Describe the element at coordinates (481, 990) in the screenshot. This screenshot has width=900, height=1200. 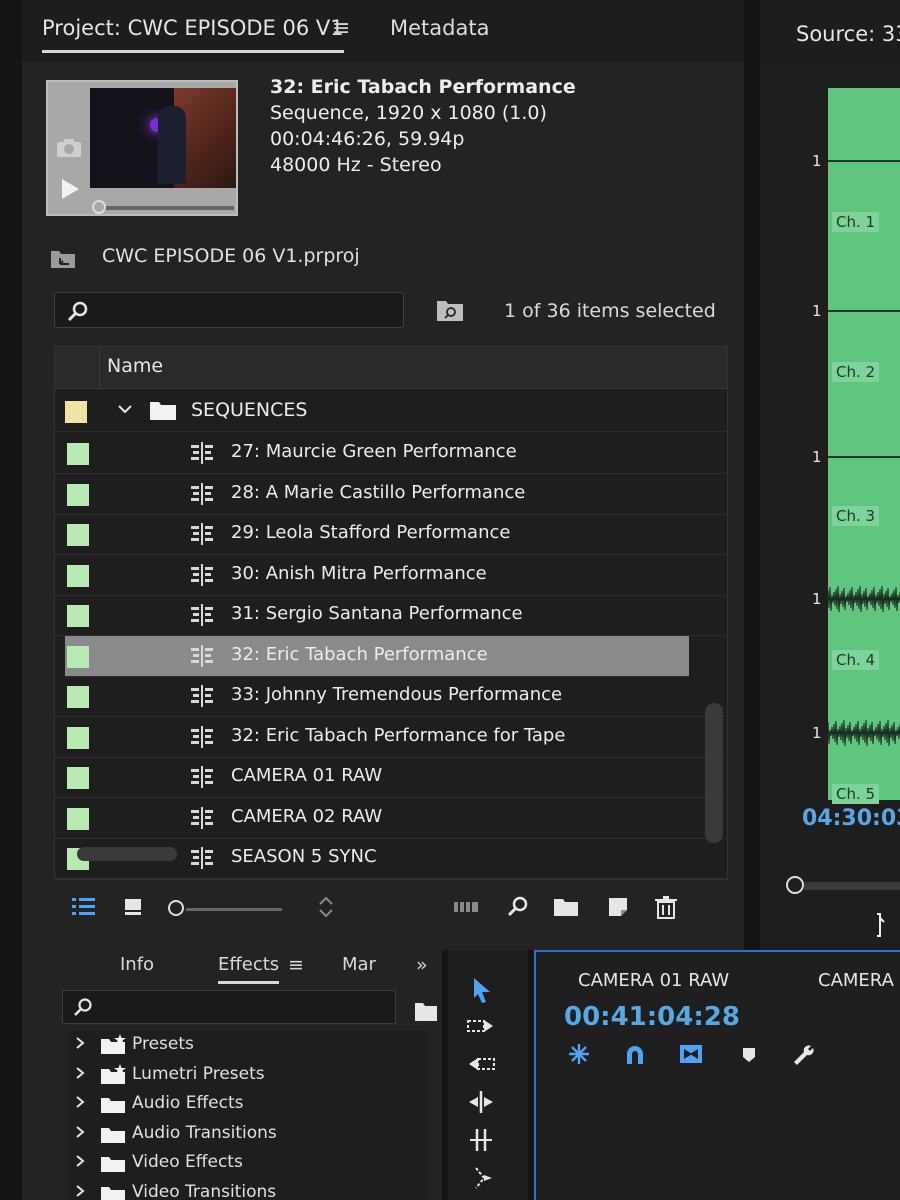
I see `selection-tool-icon` at that location.